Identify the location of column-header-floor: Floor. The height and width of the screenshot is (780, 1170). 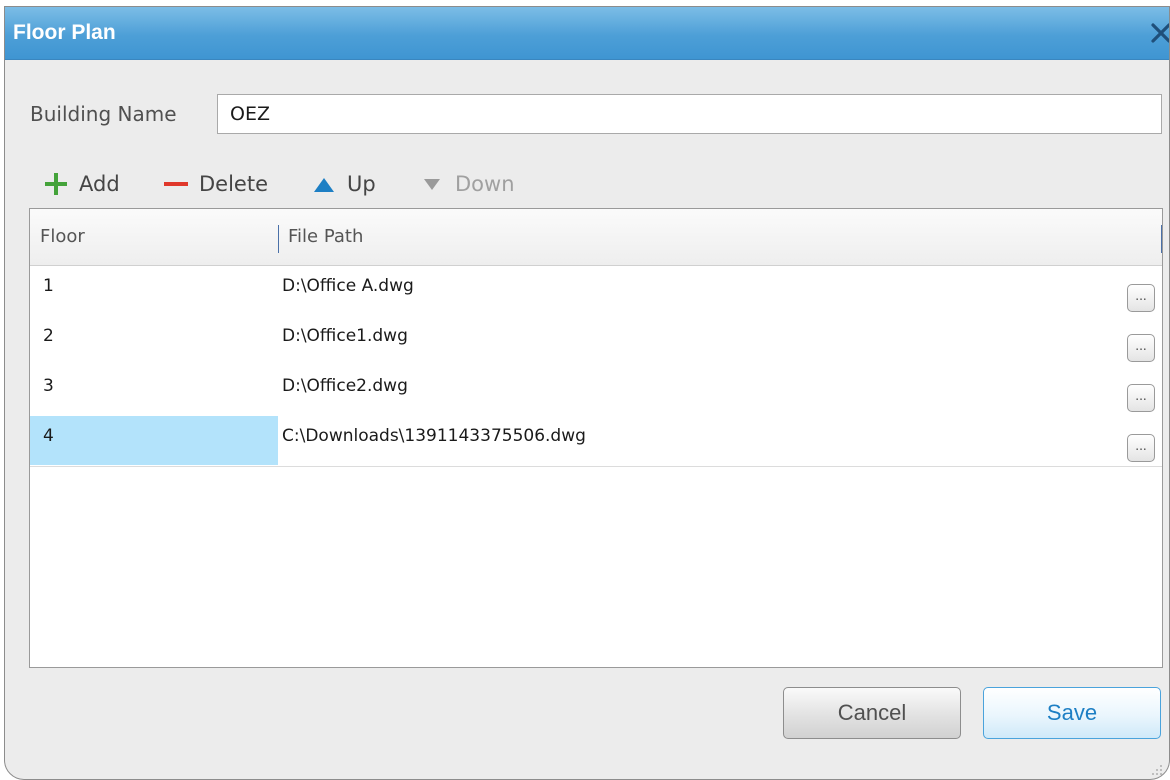
(62, 237).